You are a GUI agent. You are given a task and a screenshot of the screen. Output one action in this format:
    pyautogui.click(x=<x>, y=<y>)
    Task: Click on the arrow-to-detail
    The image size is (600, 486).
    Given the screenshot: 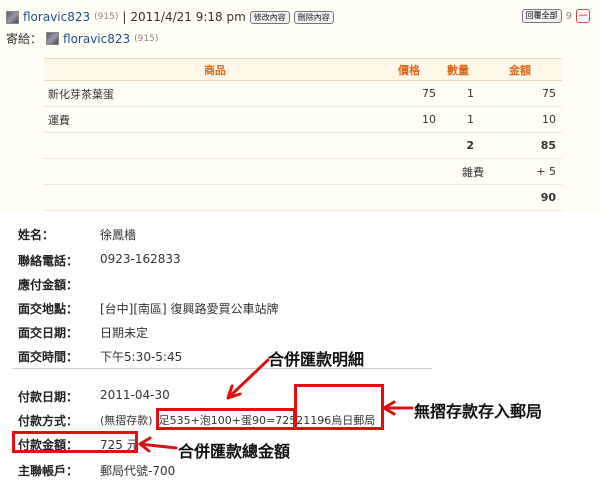 What is the action you would take?
    pyautogui.click(x=248, y=379)
    